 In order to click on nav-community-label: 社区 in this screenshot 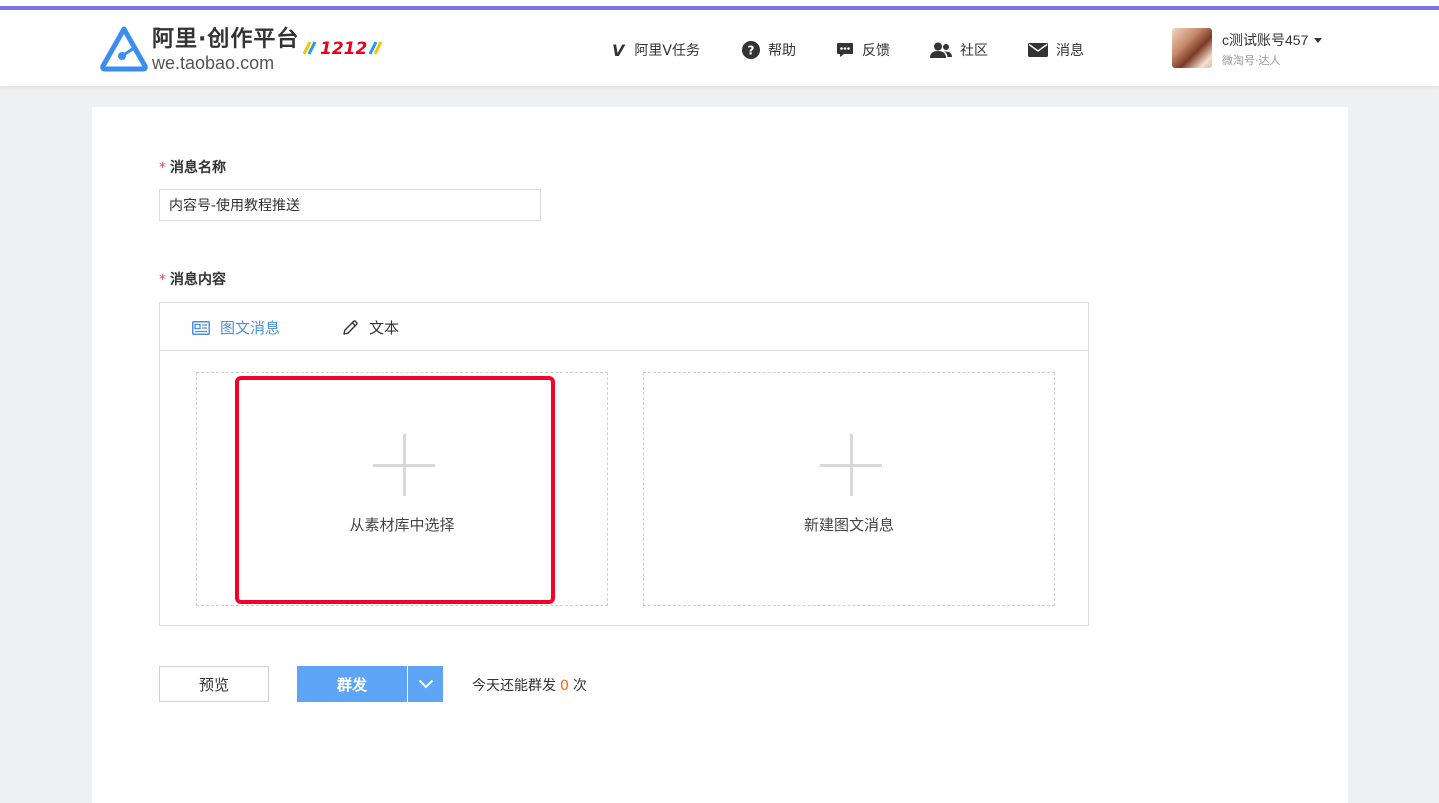, I will do `click(973, 51)`.